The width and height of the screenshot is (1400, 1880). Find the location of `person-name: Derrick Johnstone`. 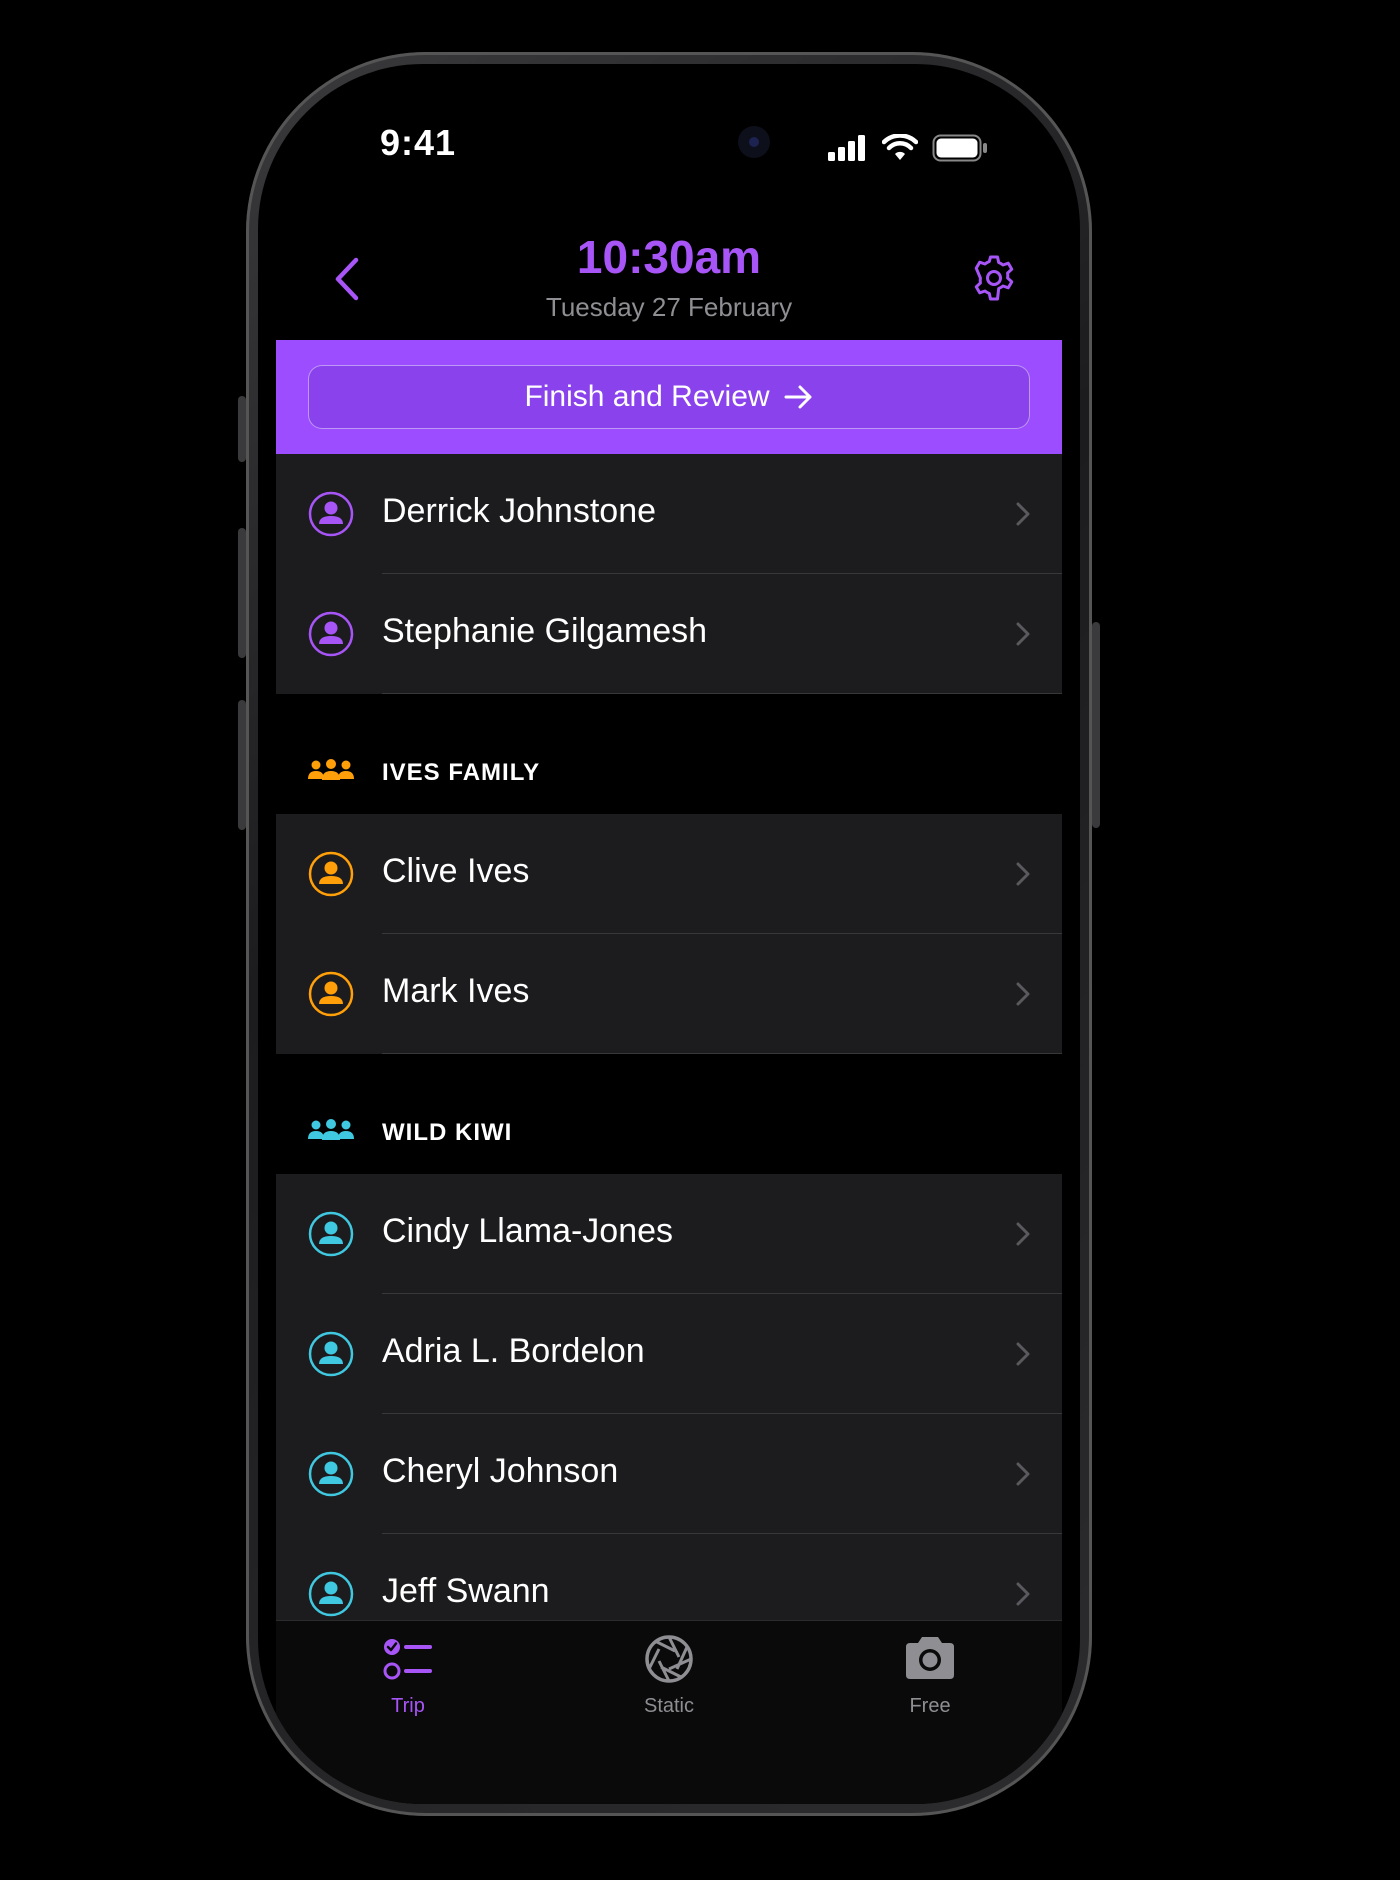

person-name: Derrick Johnstone is located at coordinates (519, 511).